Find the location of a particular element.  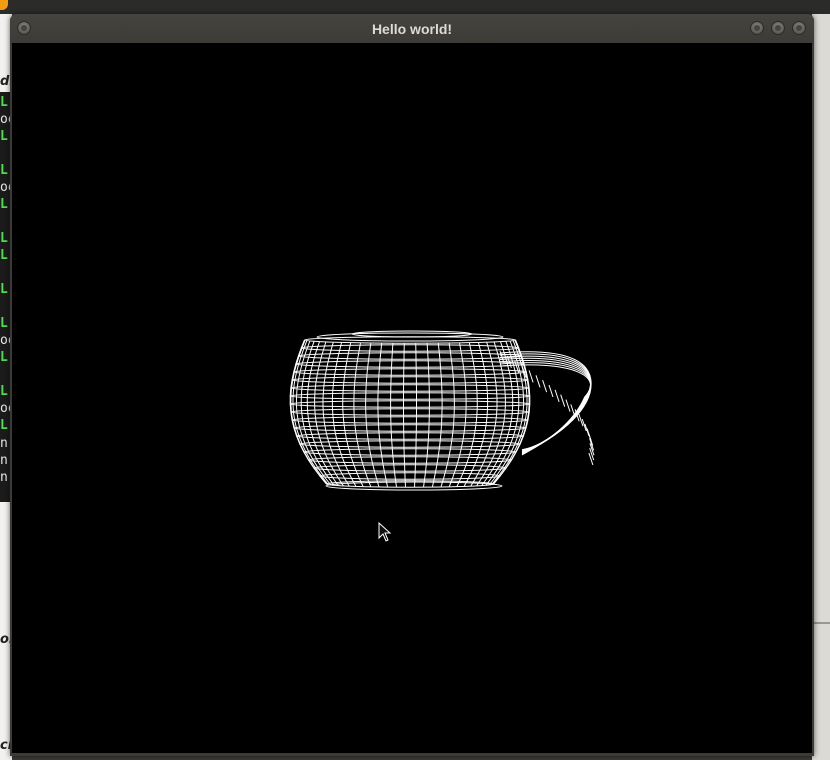

desktop-top-bar is located at coordinates (415, 7).